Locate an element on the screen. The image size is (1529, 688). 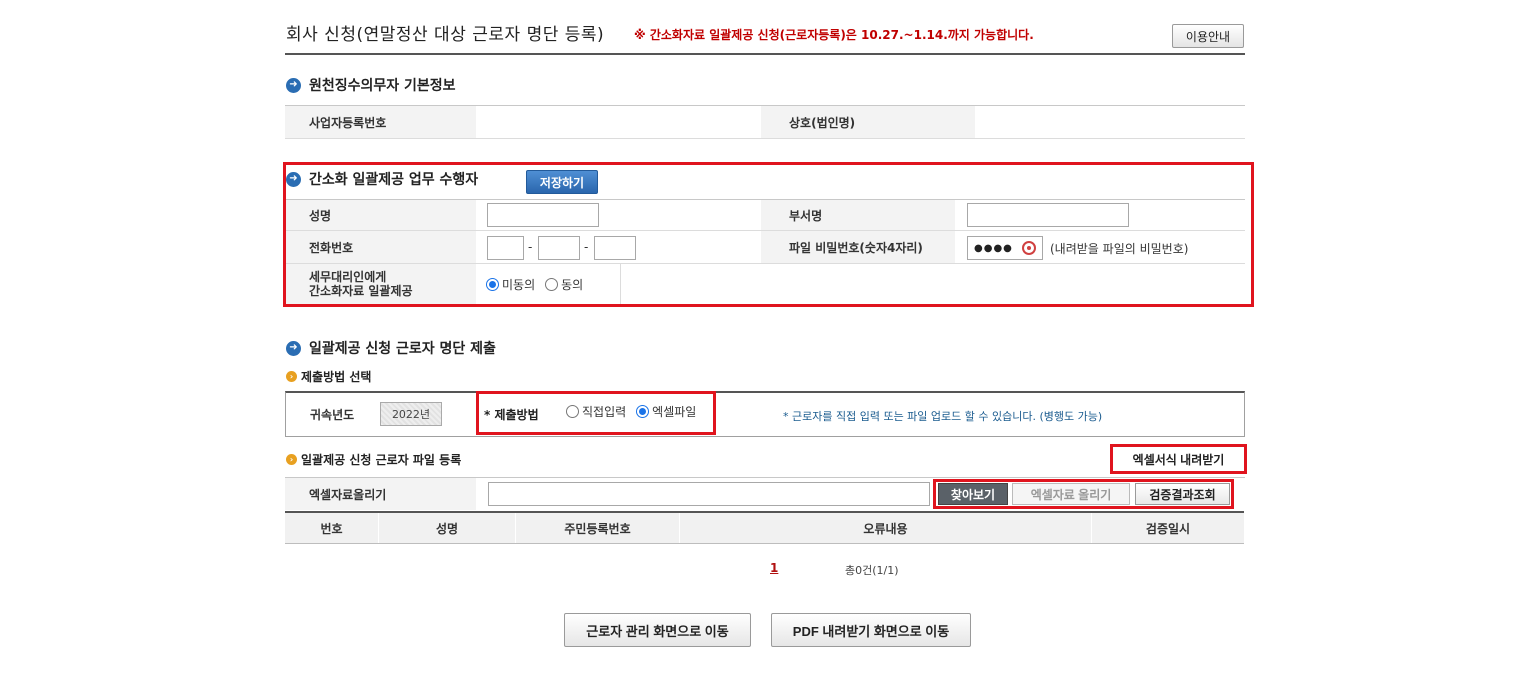
upload-label: 엑셀자료올리기 is located at coordinates (380, 494).